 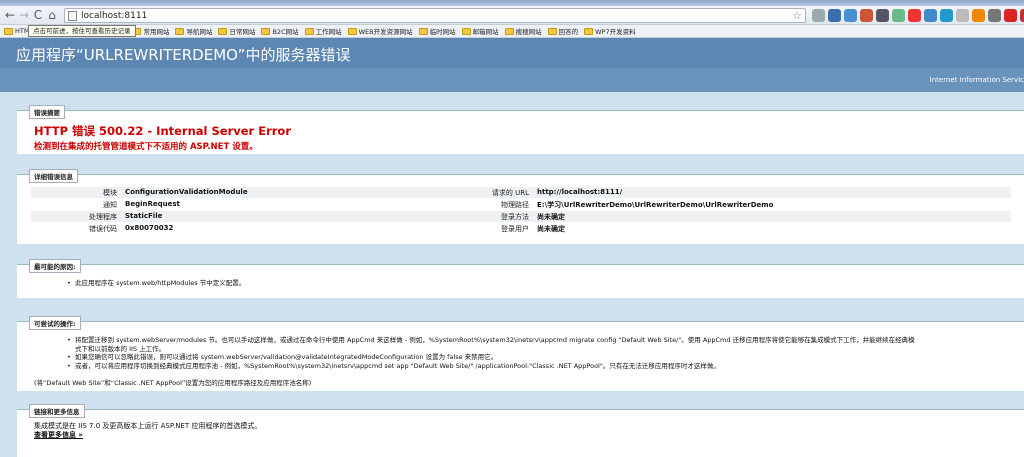 What do you see at coordinates (150, 31) in the screenshot?
I see `bookmark-folder: 常用网站` at bounding box center [150, 31].